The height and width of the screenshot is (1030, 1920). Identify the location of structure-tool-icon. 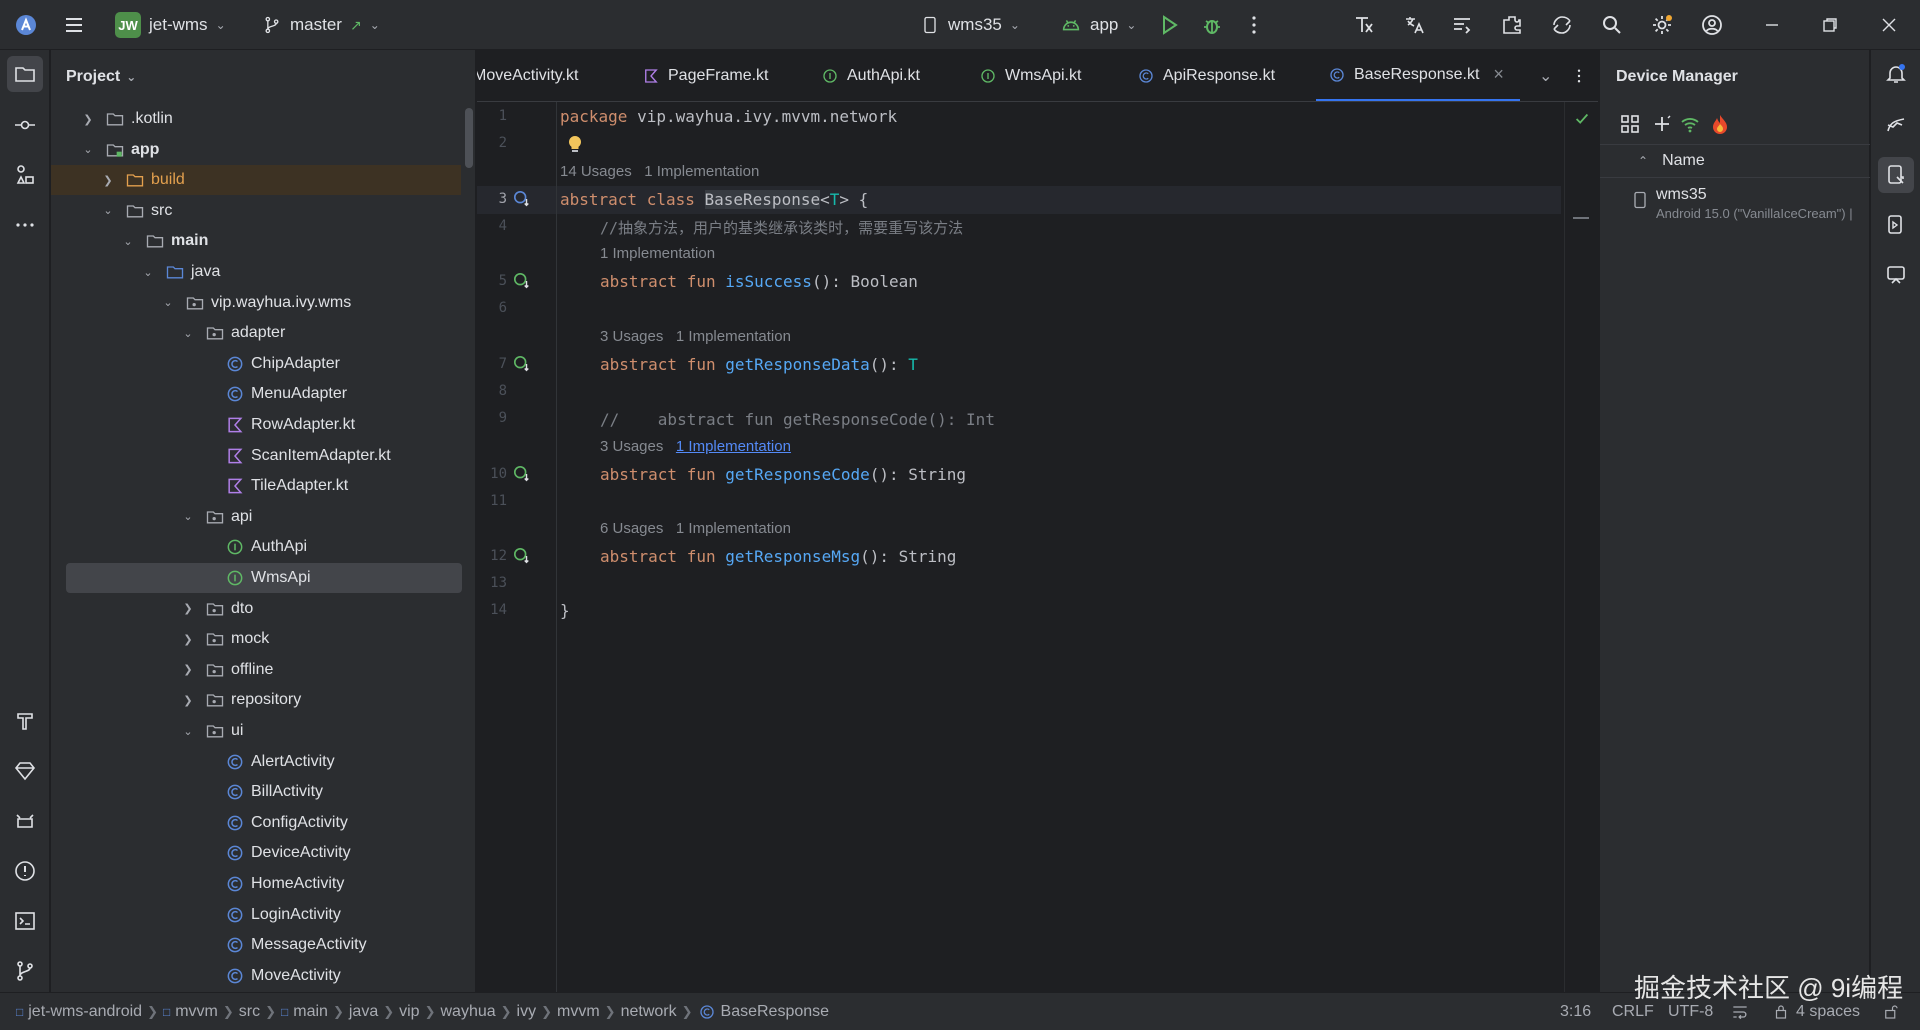
(25, 175).